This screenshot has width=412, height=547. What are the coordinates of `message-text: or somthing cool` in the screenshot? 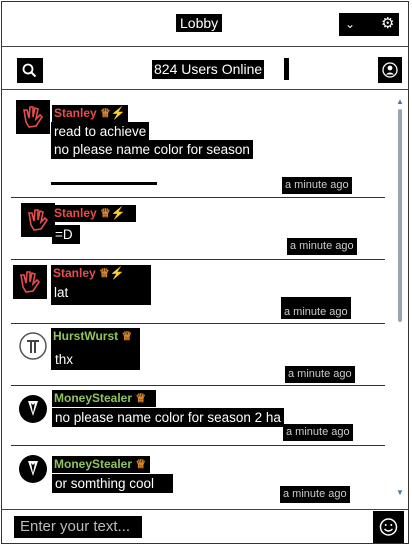 It's located at (112, 483).